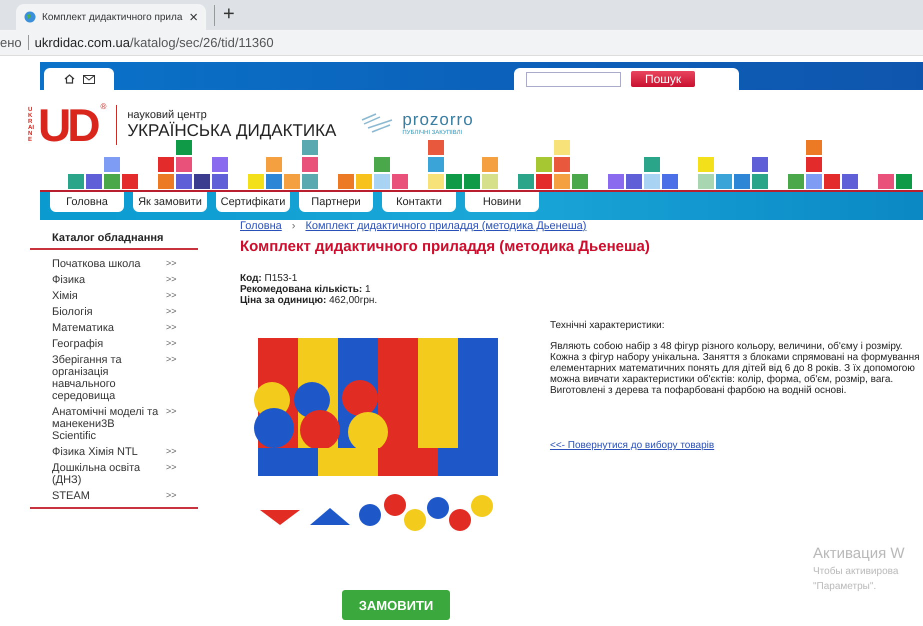  What do you see at coordinates (445, 226) in the screenshot?
I see `breadcrumb-link: Комплект дидактичного приладдя (методика Дьенеша)` at bounding box center [445, 226].